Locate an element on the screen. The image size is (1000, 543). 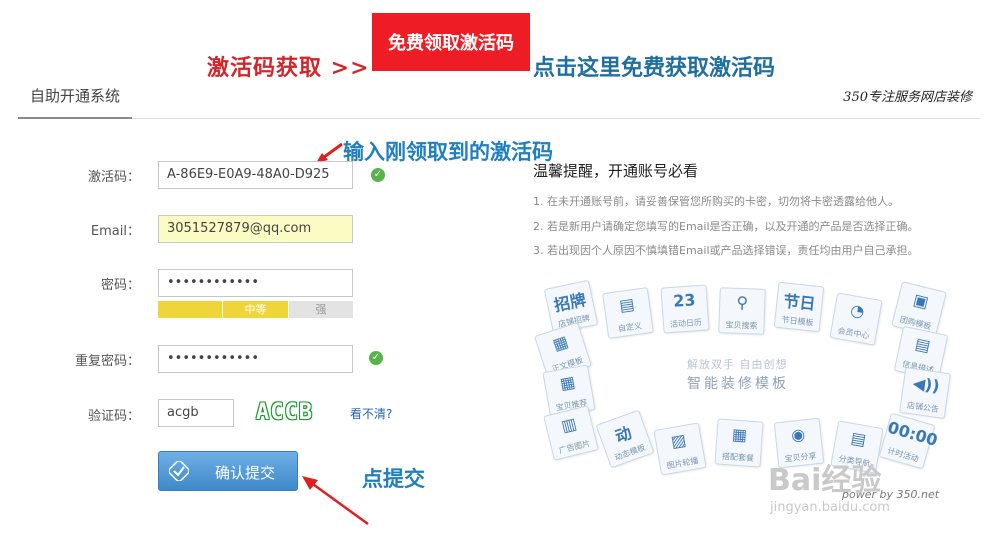
email-input: 3051527879@qq.com is located at coordinates (255, 229).